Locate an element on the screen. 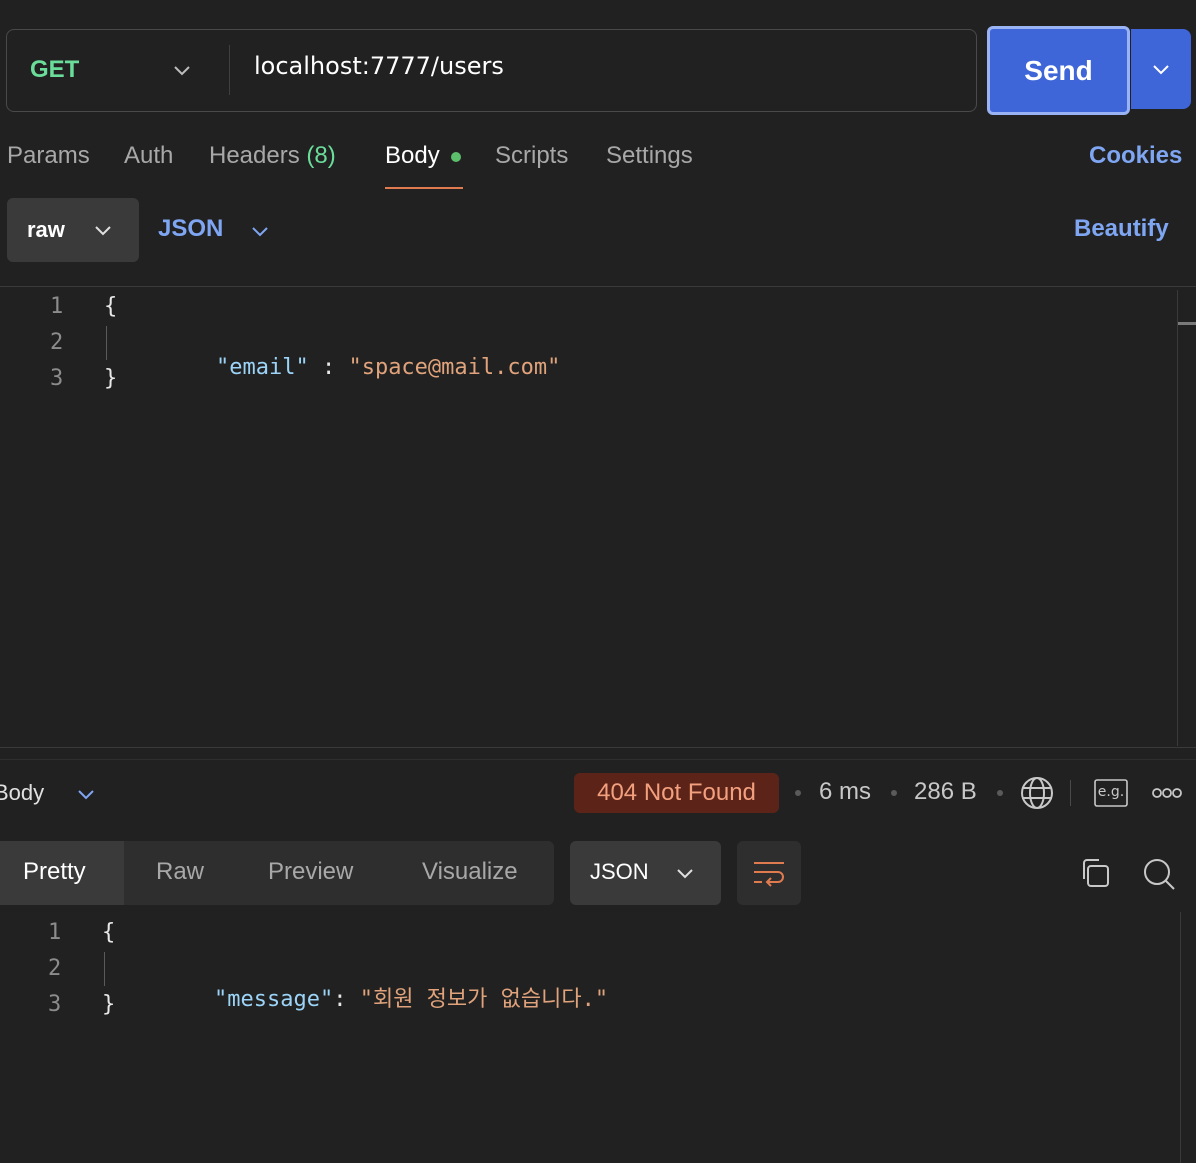 This screenshot has height=1163, width=1196. pane-resize-handle is located at coordinates (598, 759).